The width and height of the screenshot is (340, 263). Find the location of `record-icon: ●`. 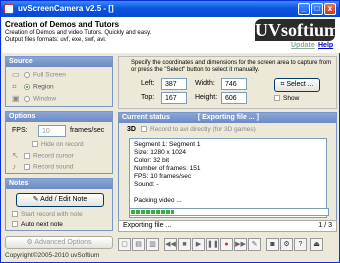

record-icon: ● is located at coordinates (226, 244).